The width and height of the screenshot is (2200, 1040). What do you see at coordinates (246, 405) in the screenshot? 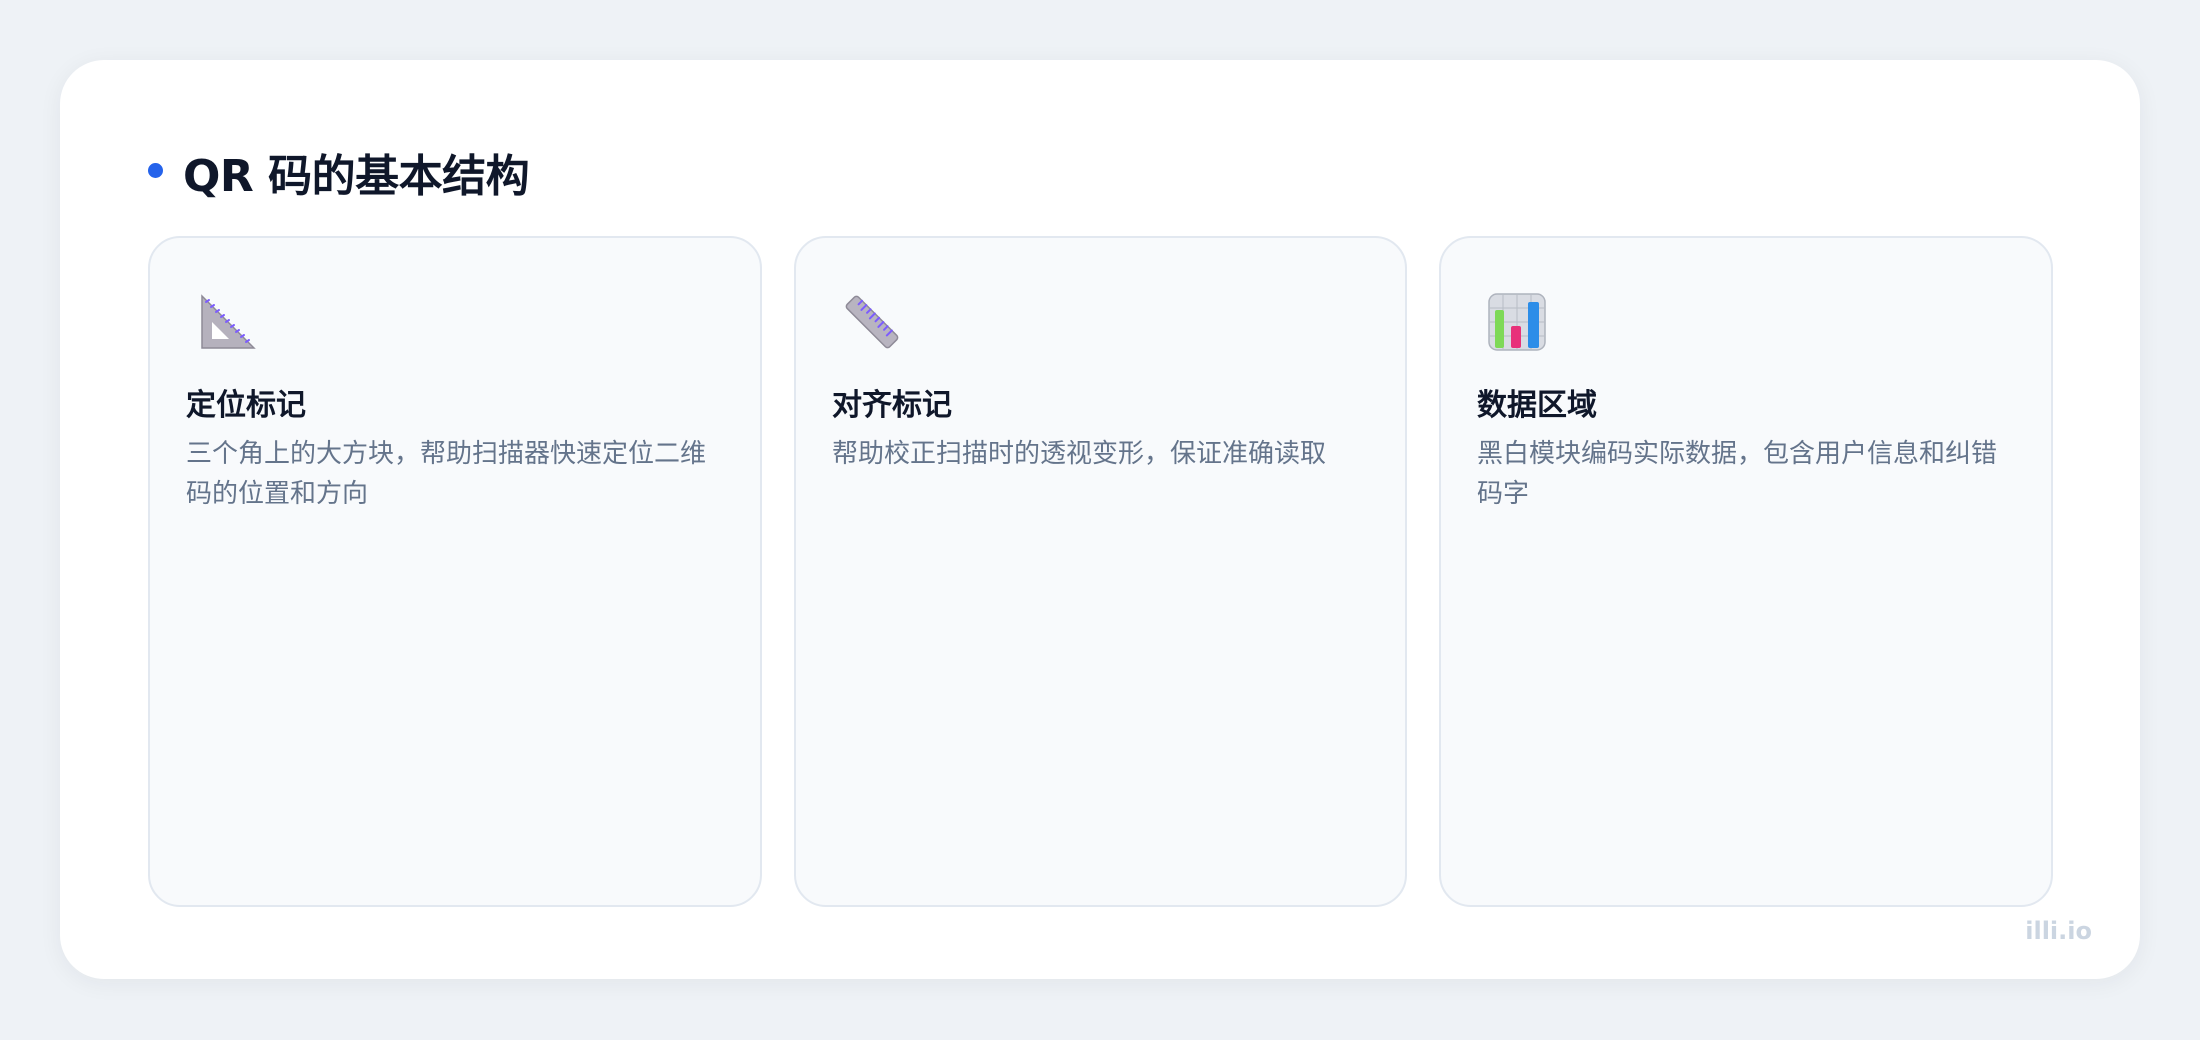
I see `card-title: 定位标记` at bounding box center [246, 405].